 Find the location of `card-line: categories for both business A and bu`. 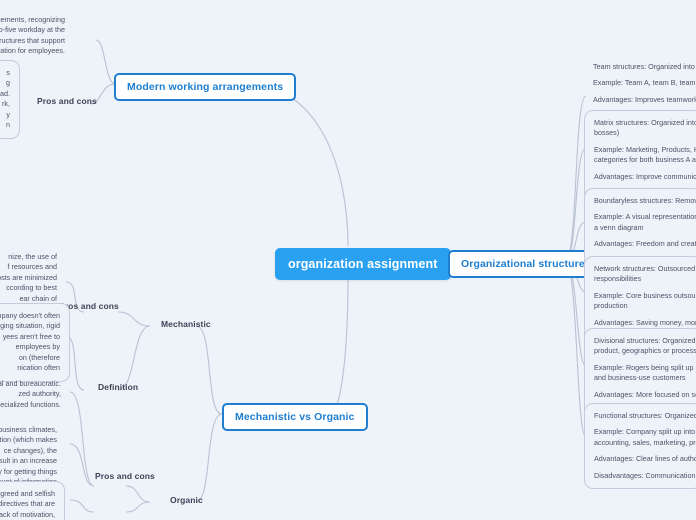

card-line: categories for both business A and bu is located at coordinates (645, 160).